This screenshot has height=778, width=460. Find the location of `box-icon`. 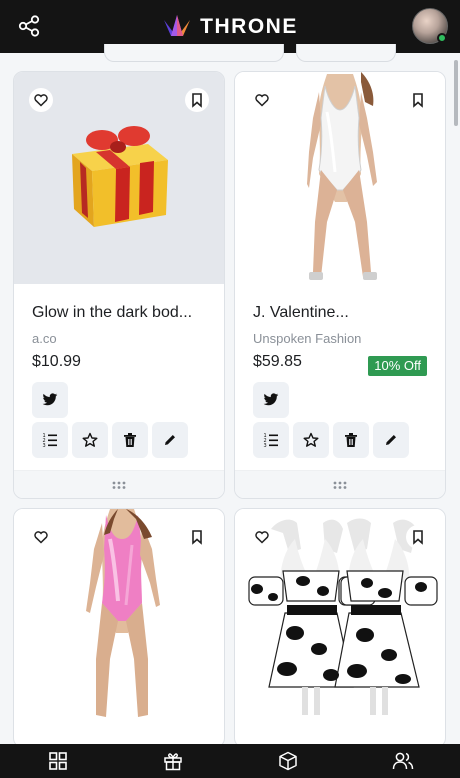

box-icon is located at coordinates (287, 761).